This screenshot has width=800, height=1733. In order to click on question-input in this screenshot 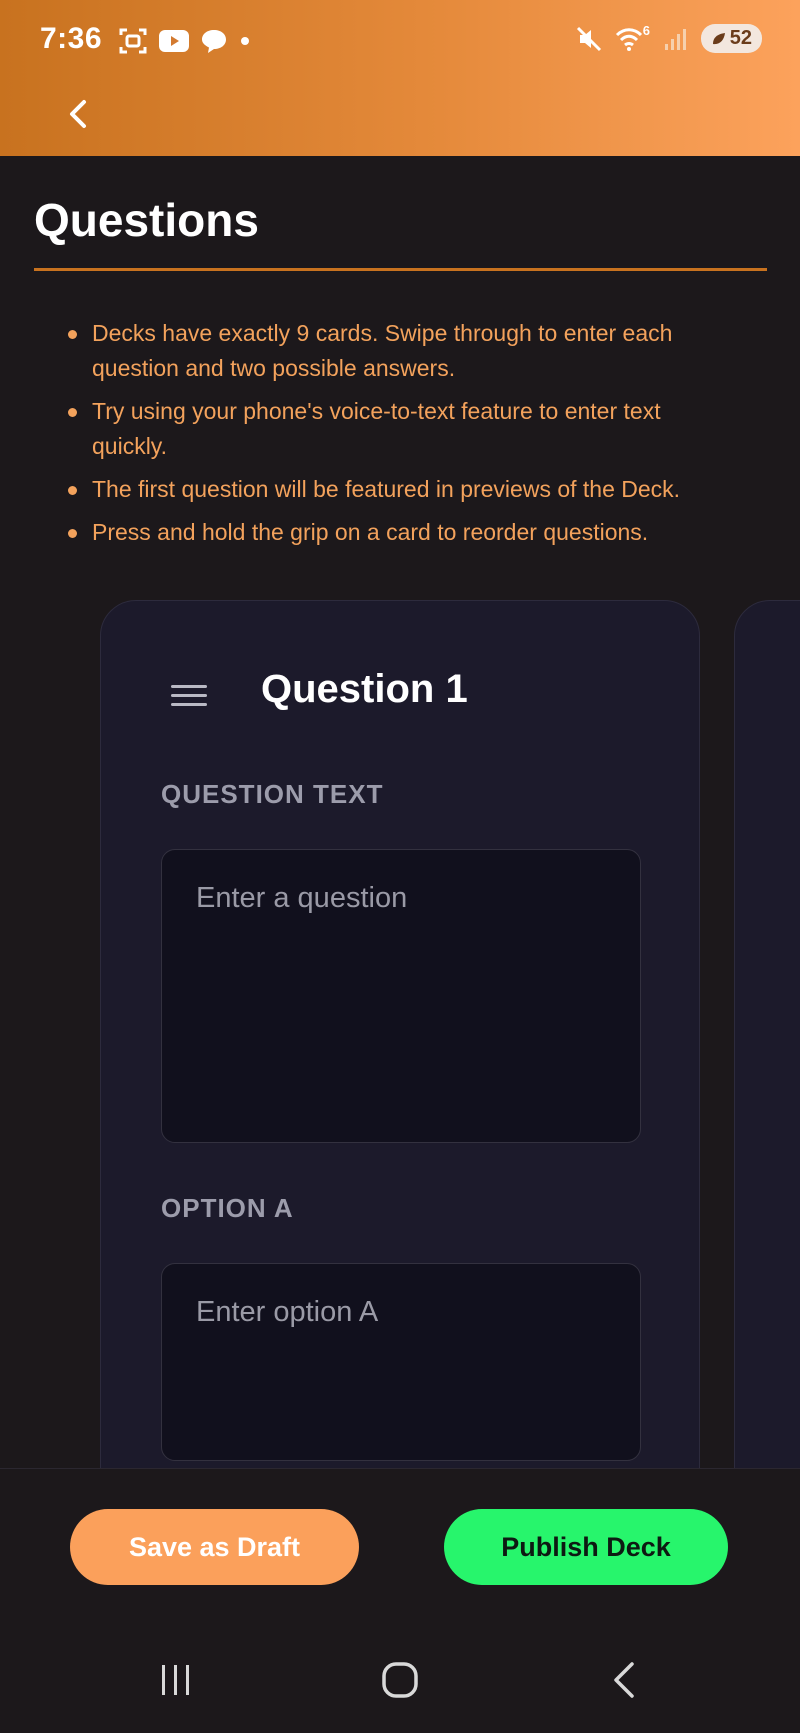, I will do `click(401, 996)`.